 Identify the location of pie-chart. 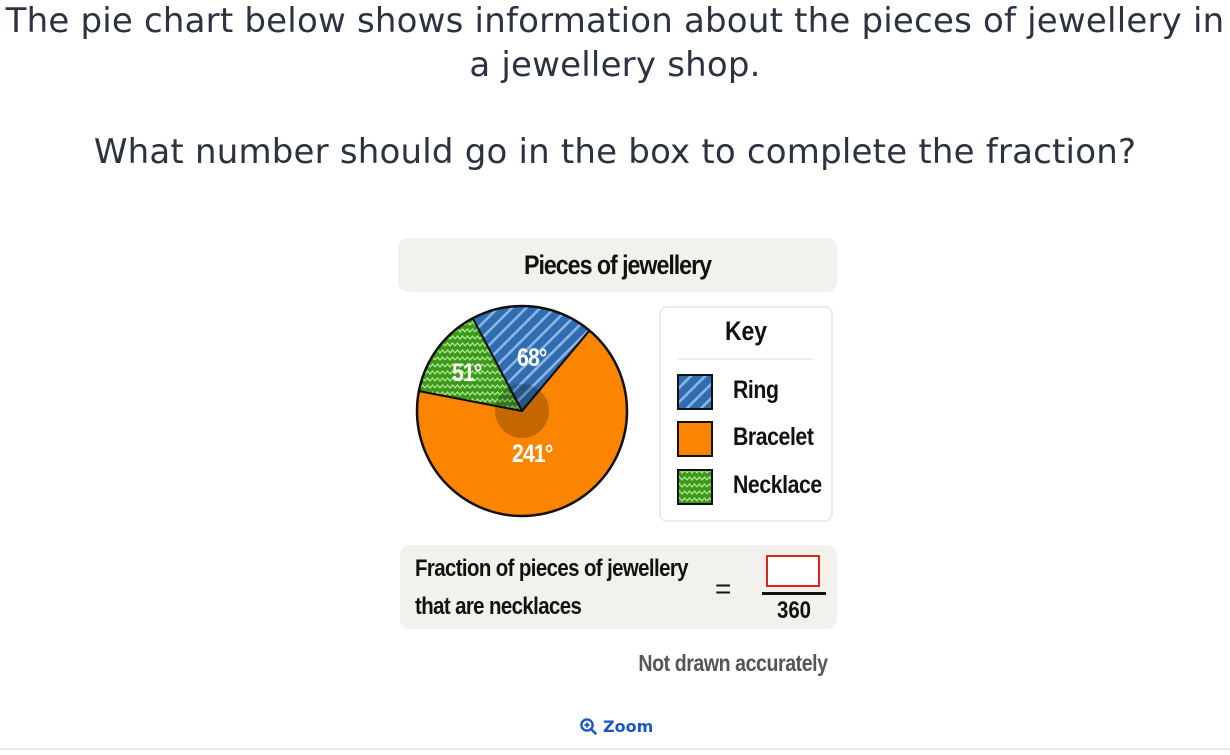
(522, 411).